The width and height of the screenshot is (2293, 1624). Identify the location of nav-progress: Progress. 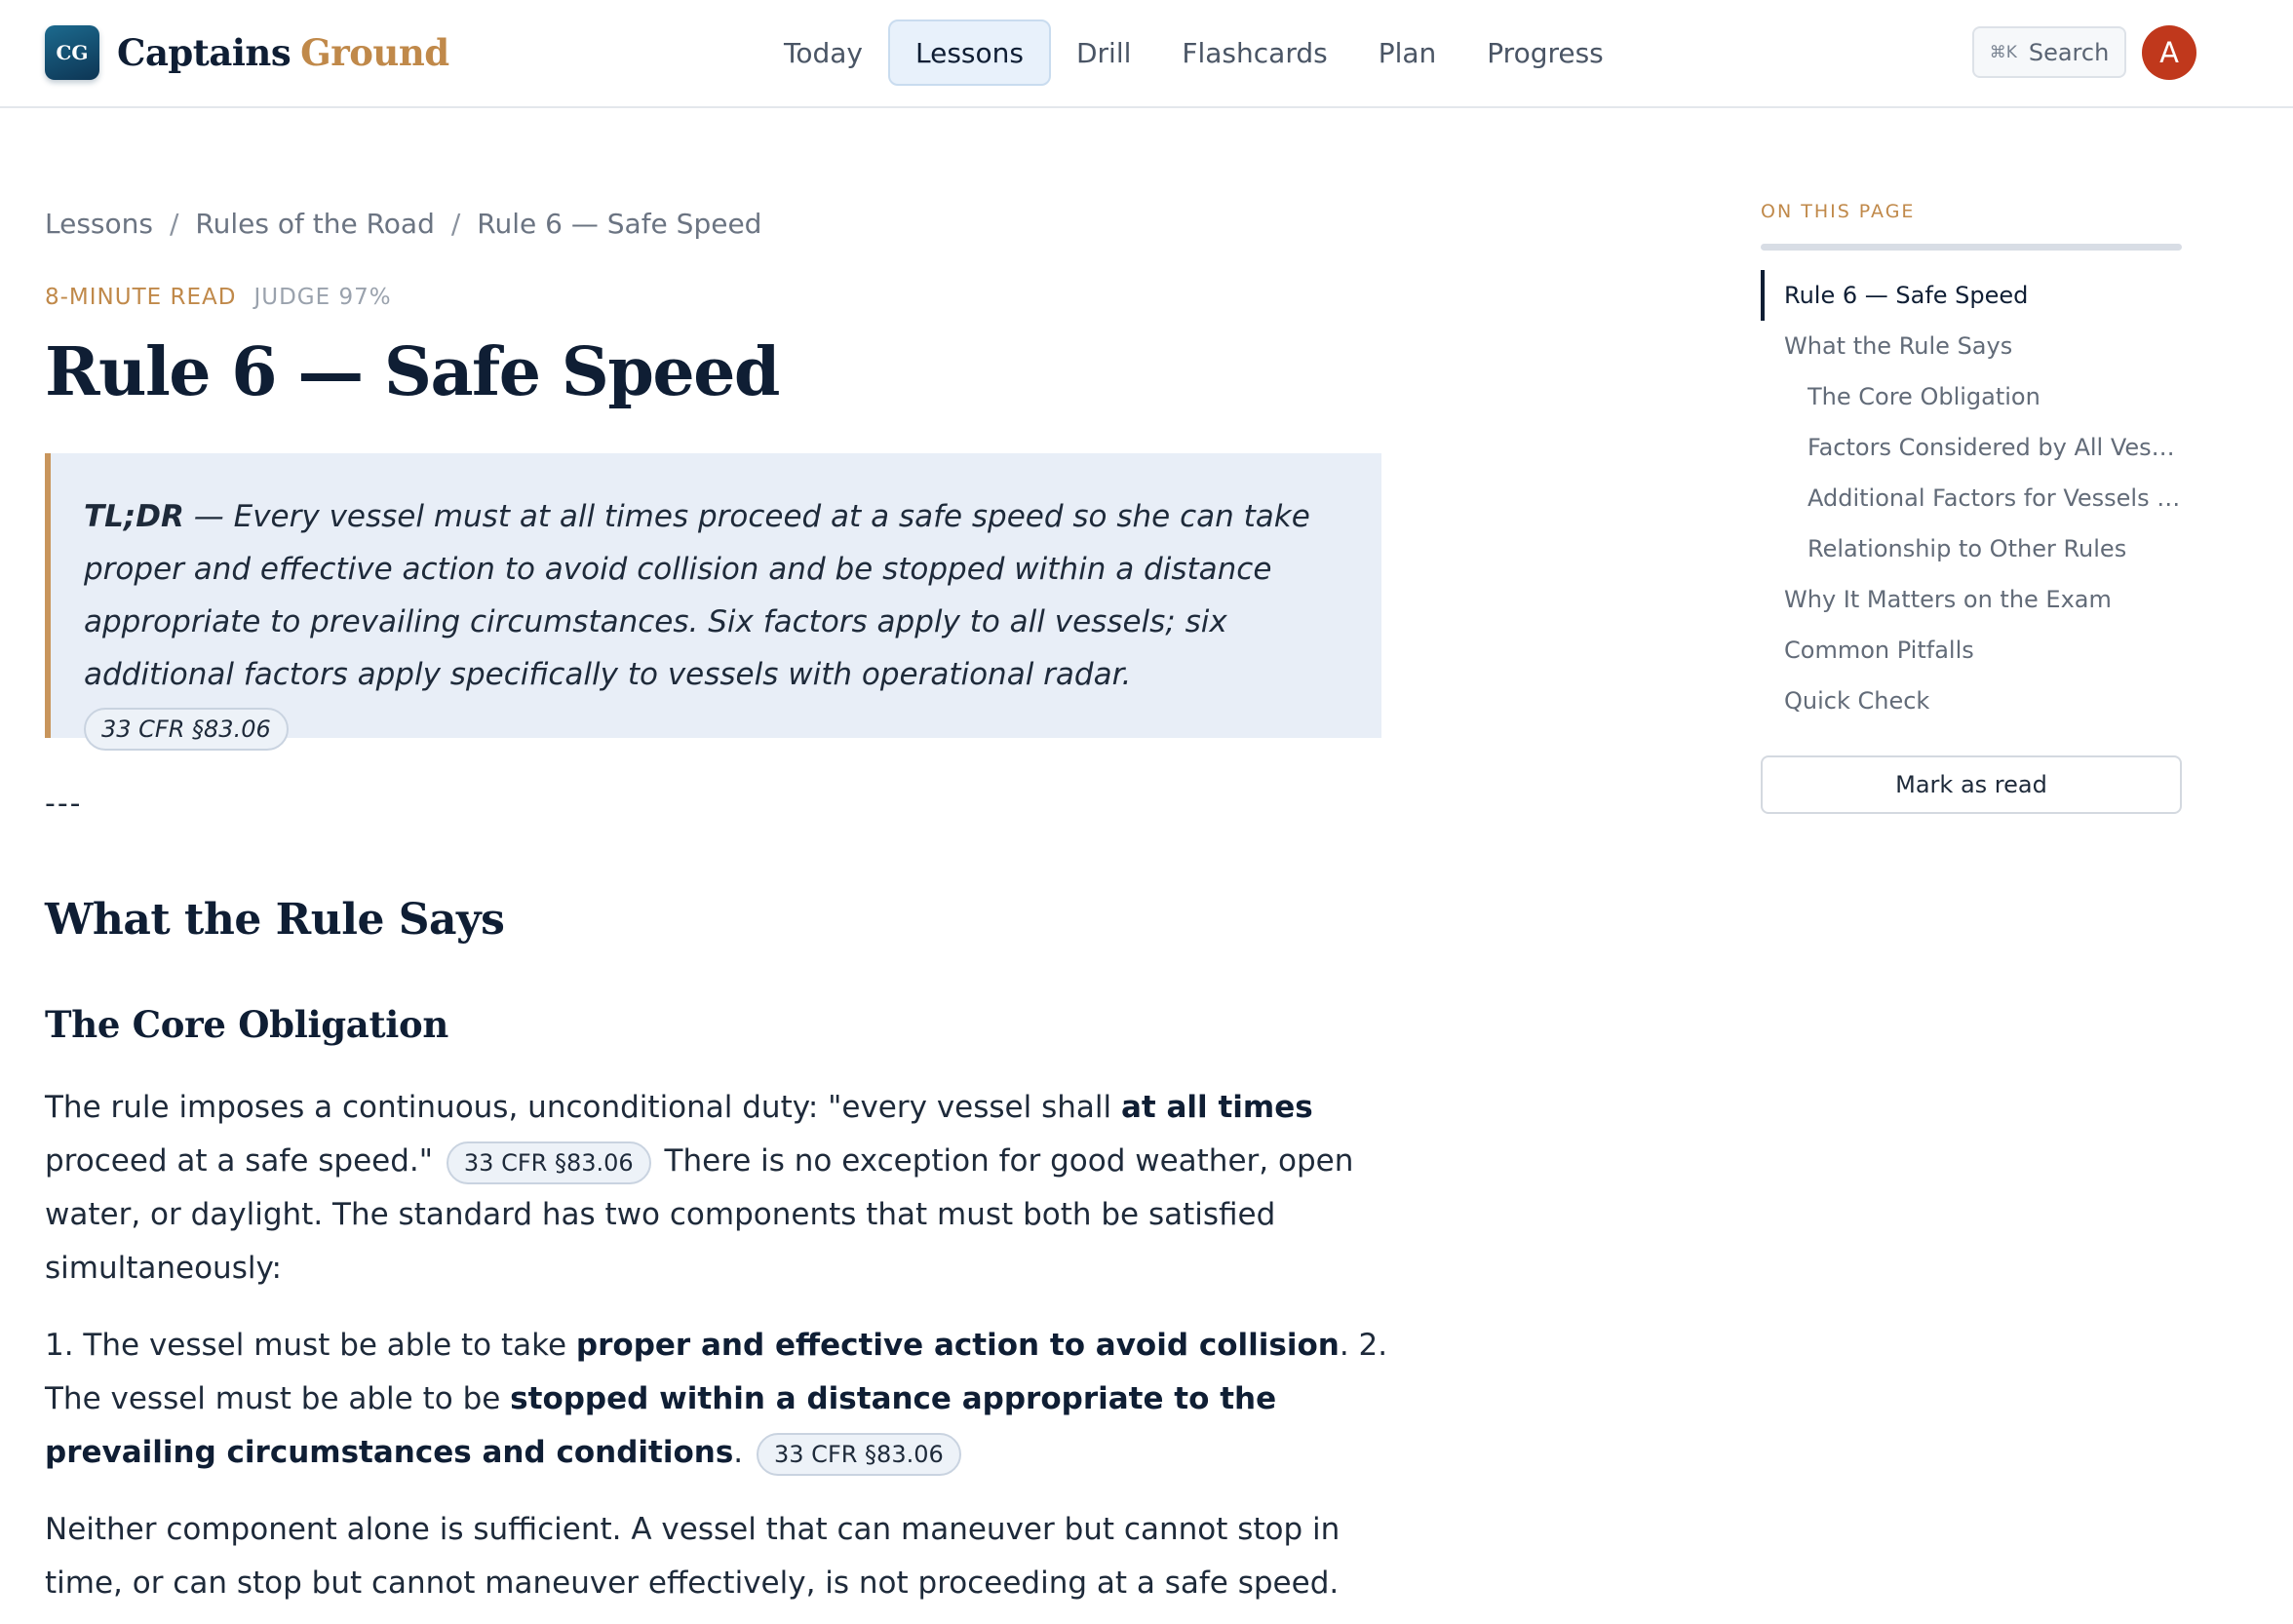
(1545, 52).